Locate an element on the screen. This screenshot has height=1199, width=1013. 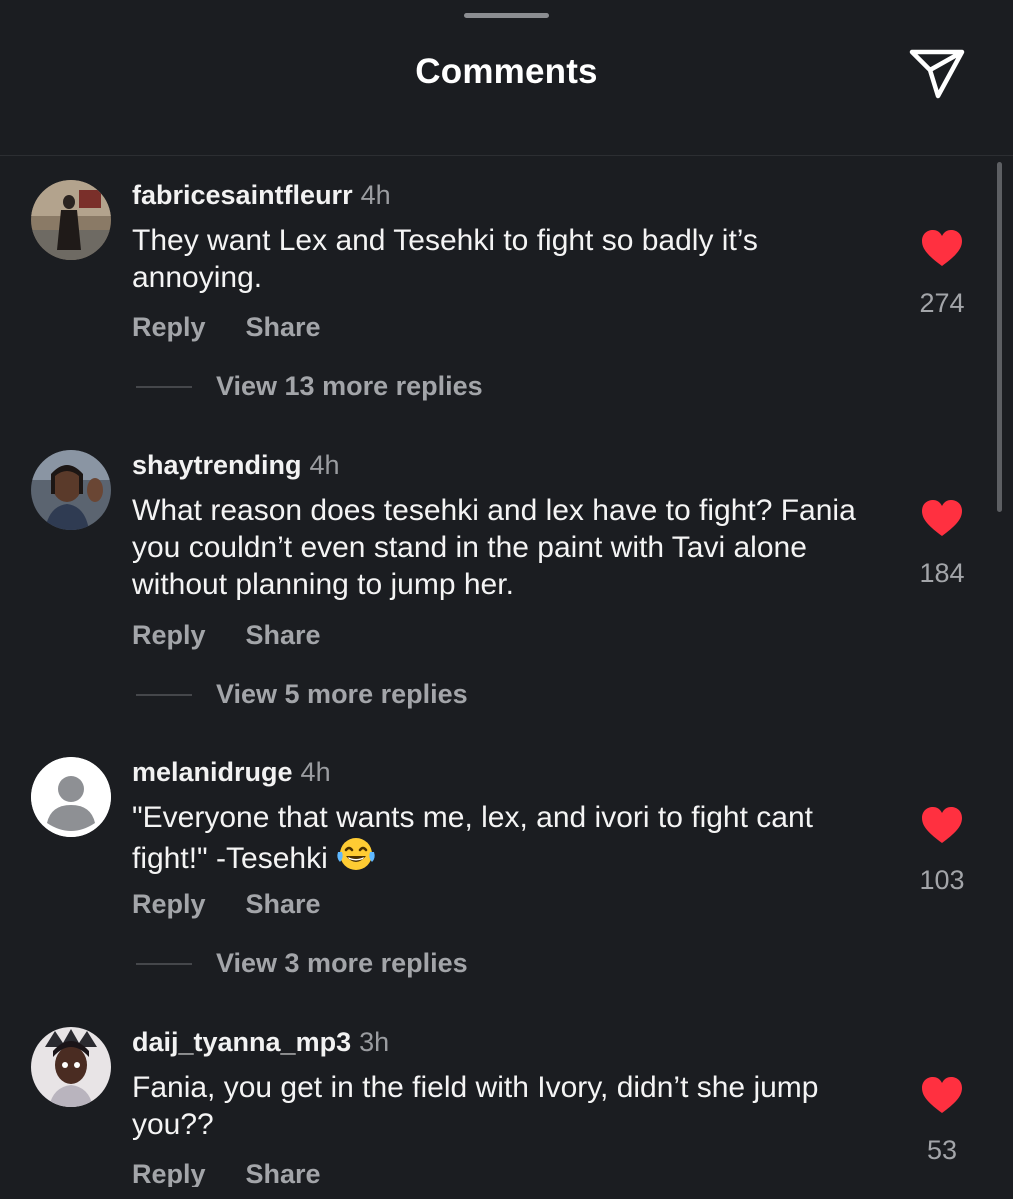
comment-username: fabricesaintfleurr is located at coordinates (242, 195).